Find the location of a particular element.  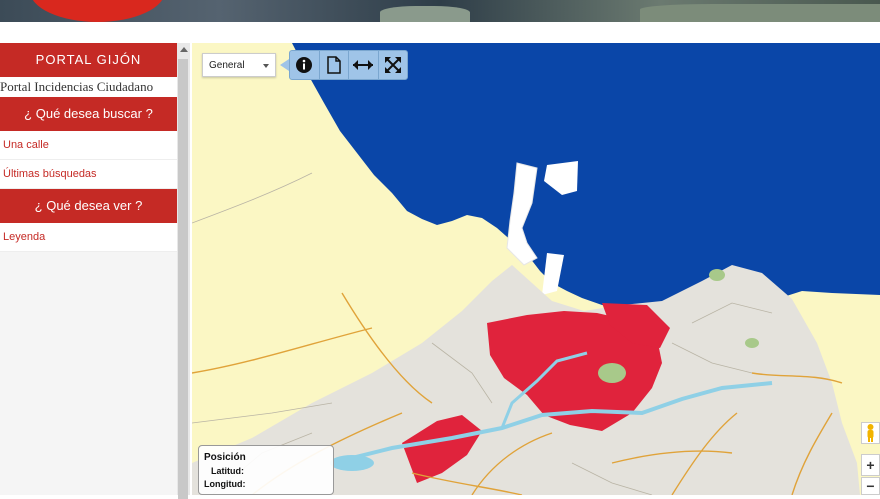

fullscreen-icon is located at coordinates (392, 65).